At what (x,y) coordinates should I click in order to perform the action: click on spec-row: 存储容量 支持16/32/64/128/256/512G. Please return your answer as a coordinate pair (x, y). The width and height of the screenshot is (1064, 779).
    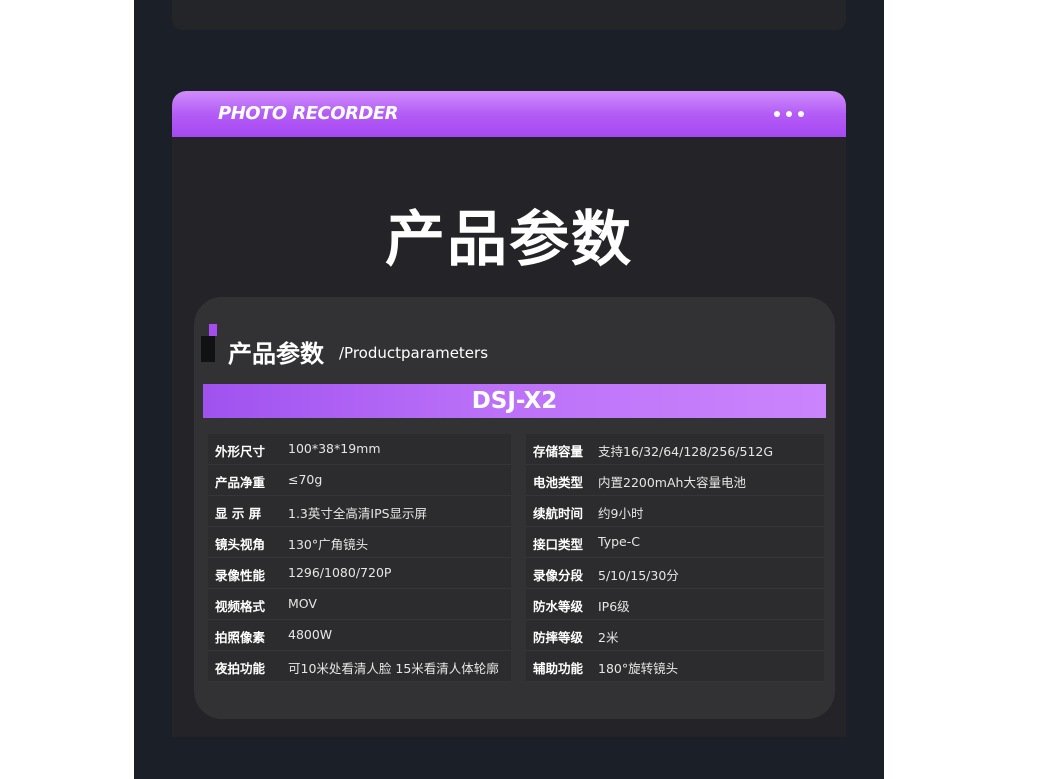
    Looking at the image, I should click on (675, 449).